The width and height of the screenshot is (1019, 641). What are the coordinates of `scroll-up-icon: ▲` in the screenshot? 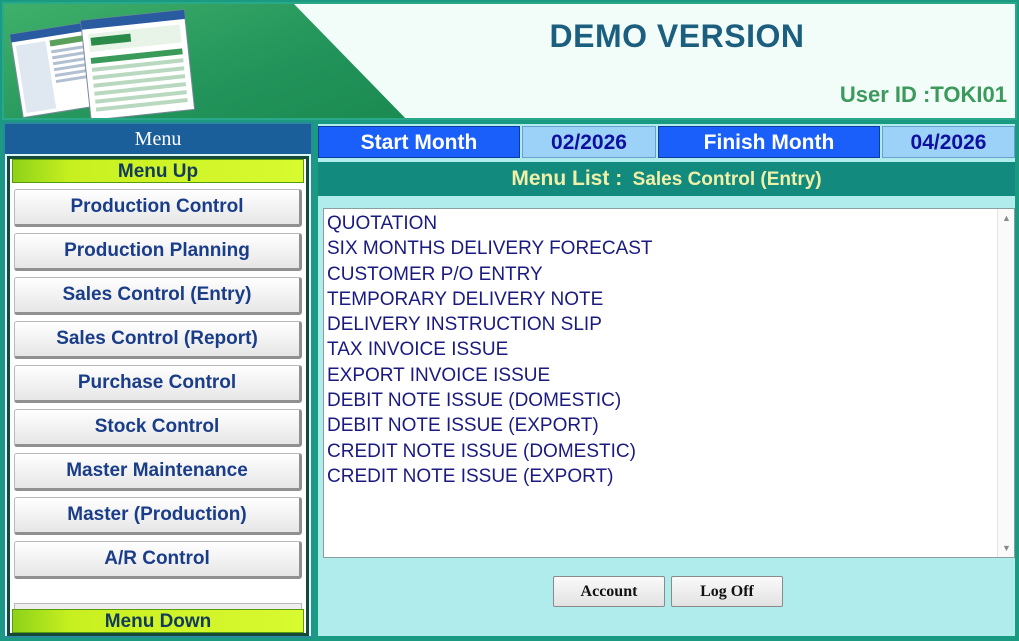 It's located at (1006, 218).